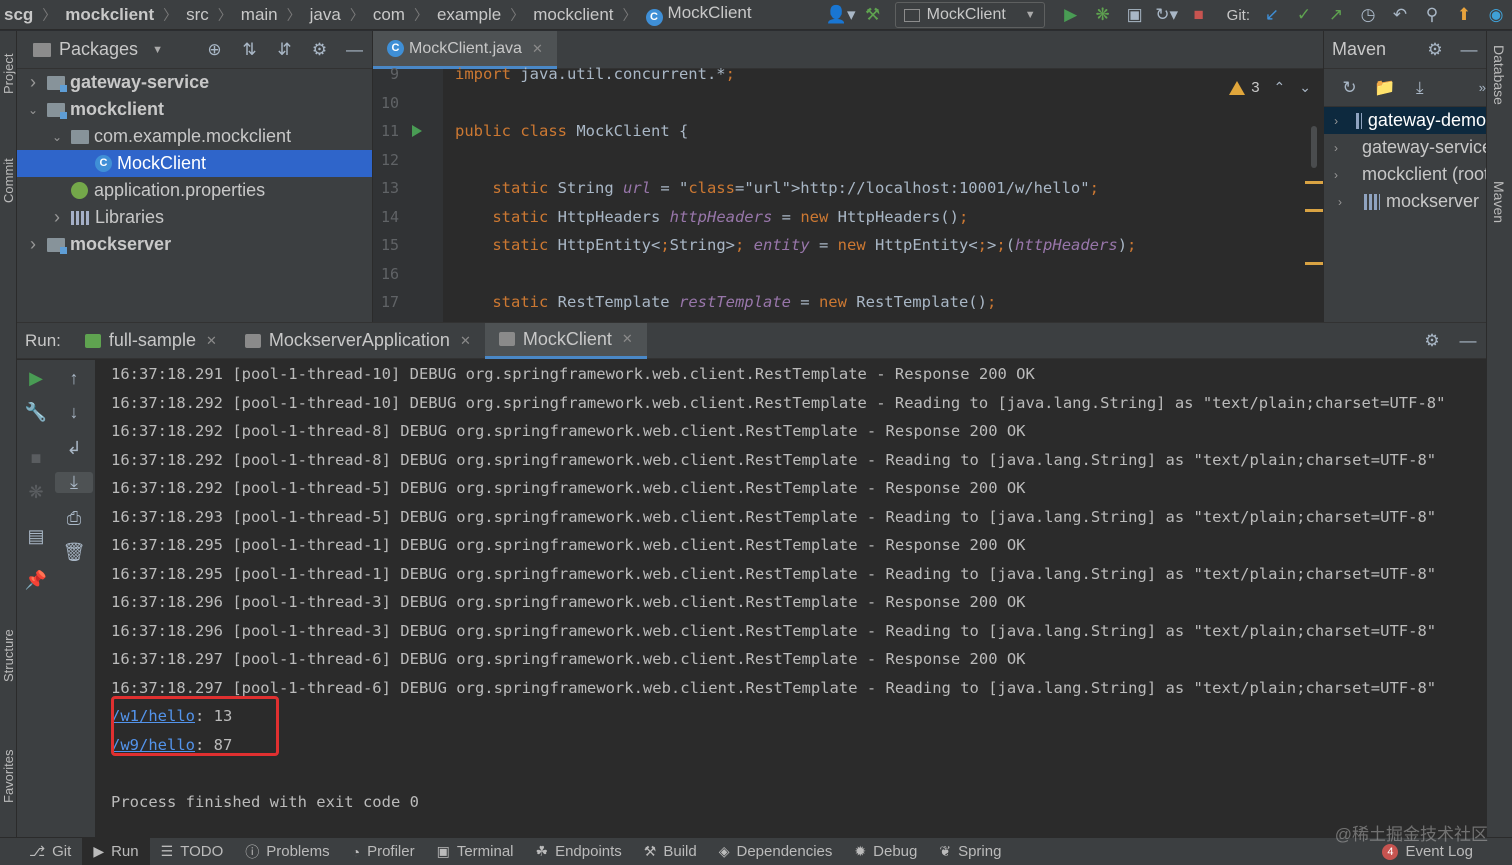 The height and width of the screenshot is (865, 1512). Describe the element at coordinates (192, 851) in the screenshot. I see `tool-tab-todo: ☰ TODO` at that location.